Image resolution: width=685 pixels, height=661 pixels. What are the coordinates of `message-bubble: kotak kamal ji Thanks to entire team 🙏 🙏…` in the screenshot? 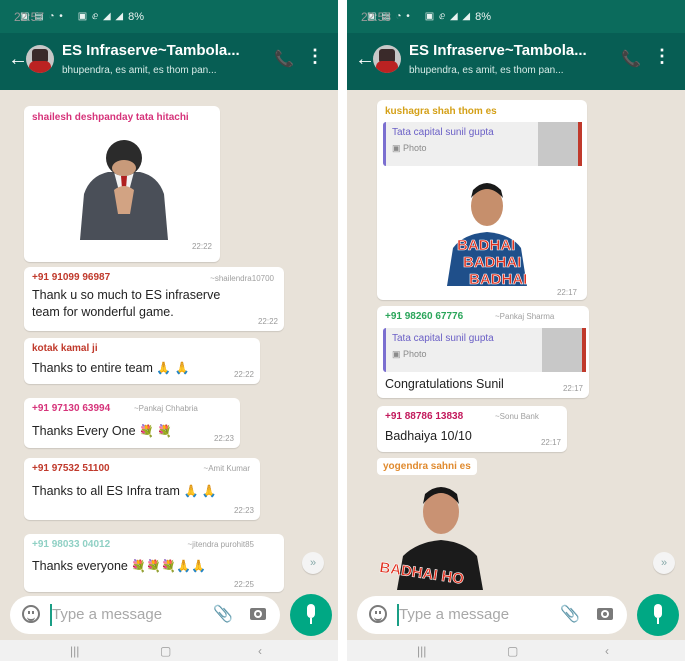 It's located at (142, 361).